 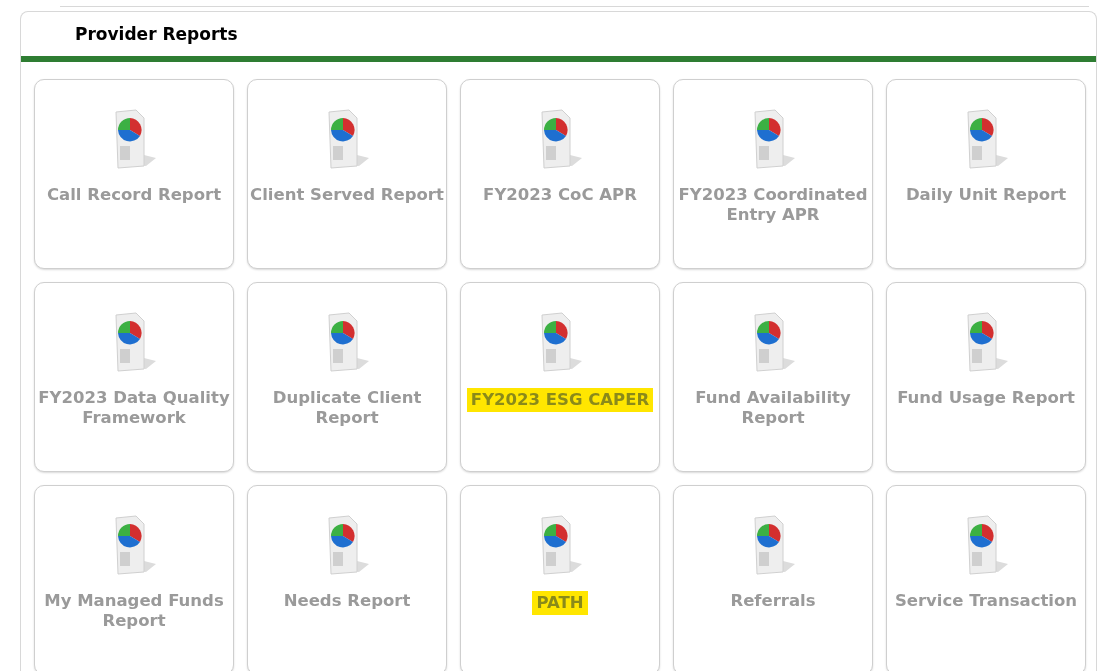 What do you see at coordinates (986, 398) in the screenshot?
I see `report-label: Fund Usage Report` at bounding box center [986, 398].